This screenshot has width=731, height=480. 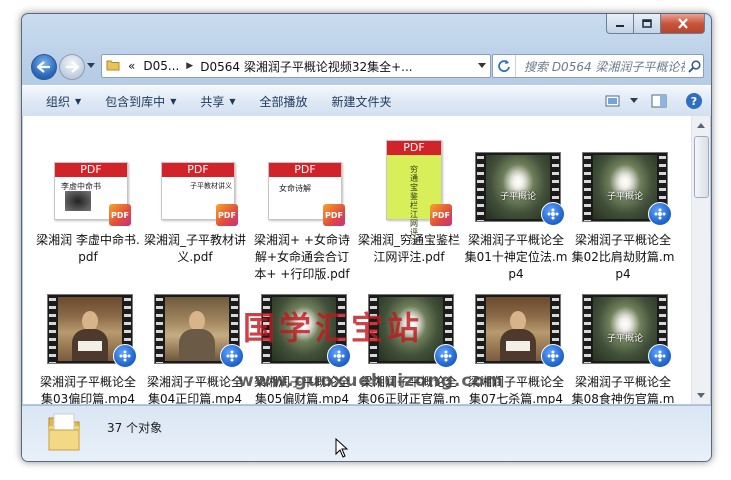 What do you see at coordinates (516, 257) in the screenshot?
I see `file-name: 梁湘润子平概论全集01十神定位法.mp4` at bounding box center [516, 257].